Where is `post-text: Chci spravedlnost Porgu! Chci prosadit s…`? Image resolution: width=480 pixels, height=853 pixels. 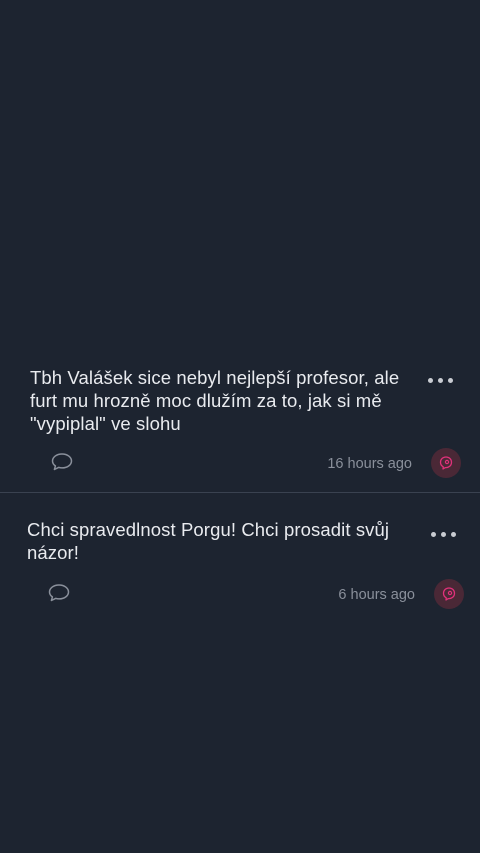
post-text: Chci spravedlnost Porgu! Chci prosadit s… is located at coordinates (211, 541).